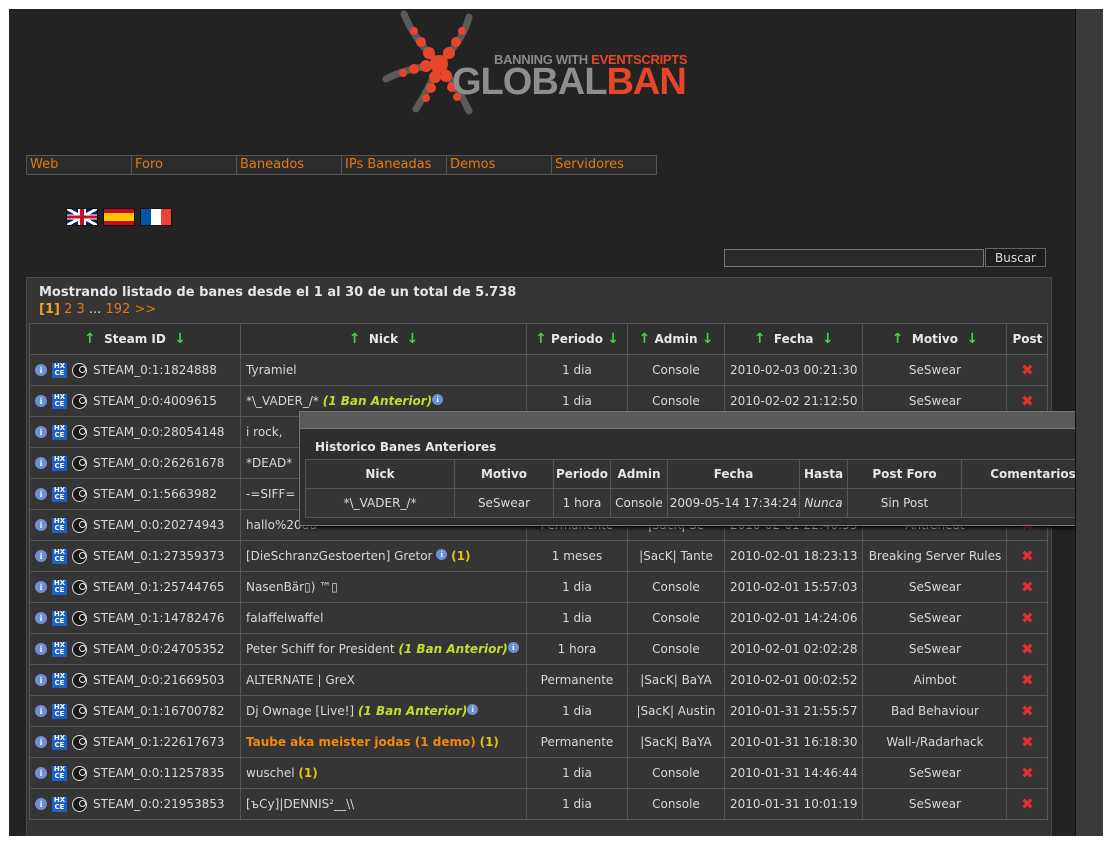 The image size is (1116, 851). What do you see at coordinates (383, 339) in the screenshot?
I see `col-nick: ↑ Nick ↓` at bounding box center [383, 339].